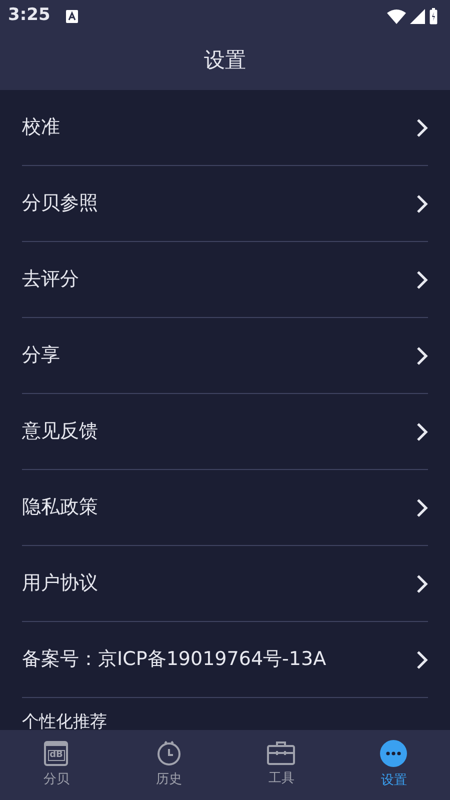 Image resolution: width=450 pixels, height=800 pixels. I want to click on settings-row: 意见反馈, so click(225, 432).